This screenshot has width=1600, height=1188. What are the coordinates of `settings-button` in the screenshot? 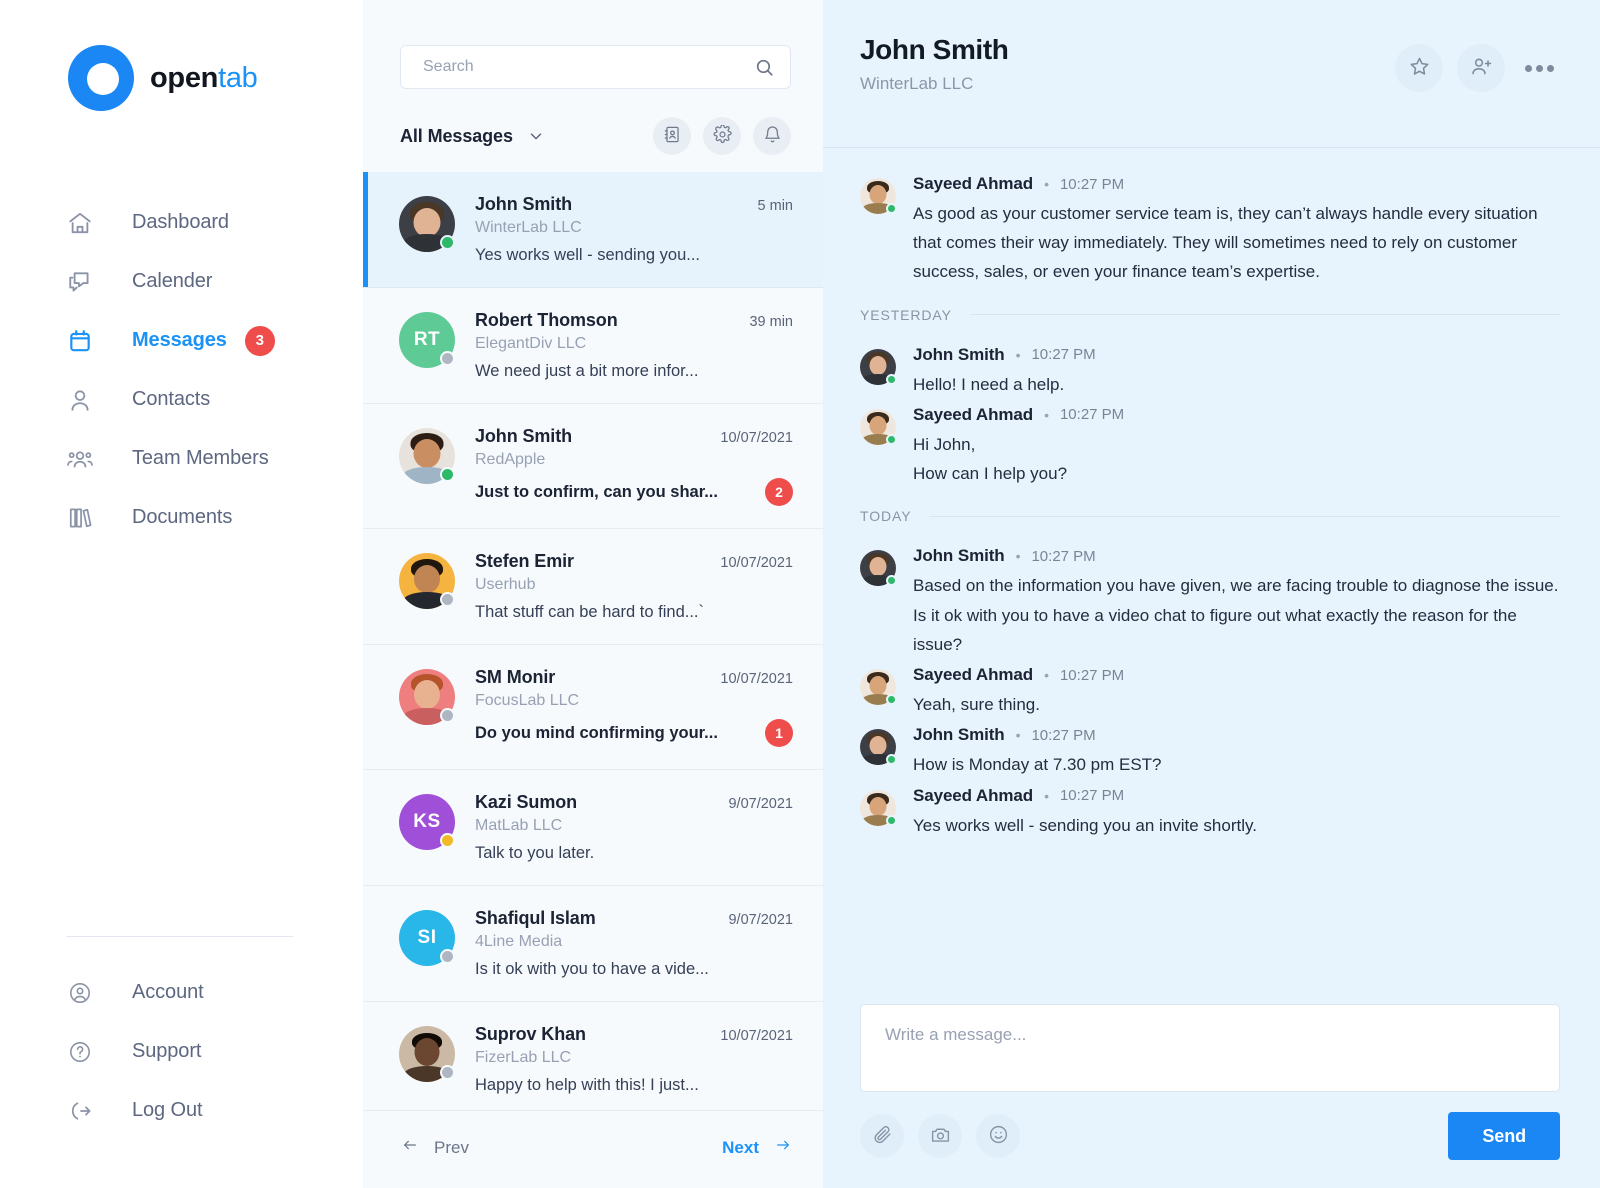 It's located at (722, 136).